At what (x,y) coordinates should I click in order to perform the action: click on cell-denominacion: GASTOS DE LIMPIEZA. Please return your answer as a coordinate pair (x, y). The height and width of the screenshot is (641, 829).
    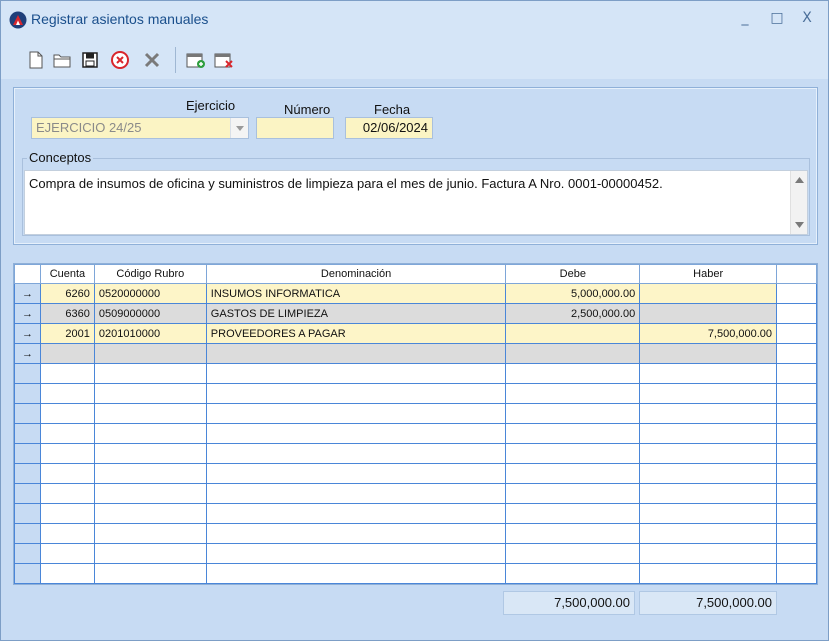
    Looking at the image, I should click on (356, 313).